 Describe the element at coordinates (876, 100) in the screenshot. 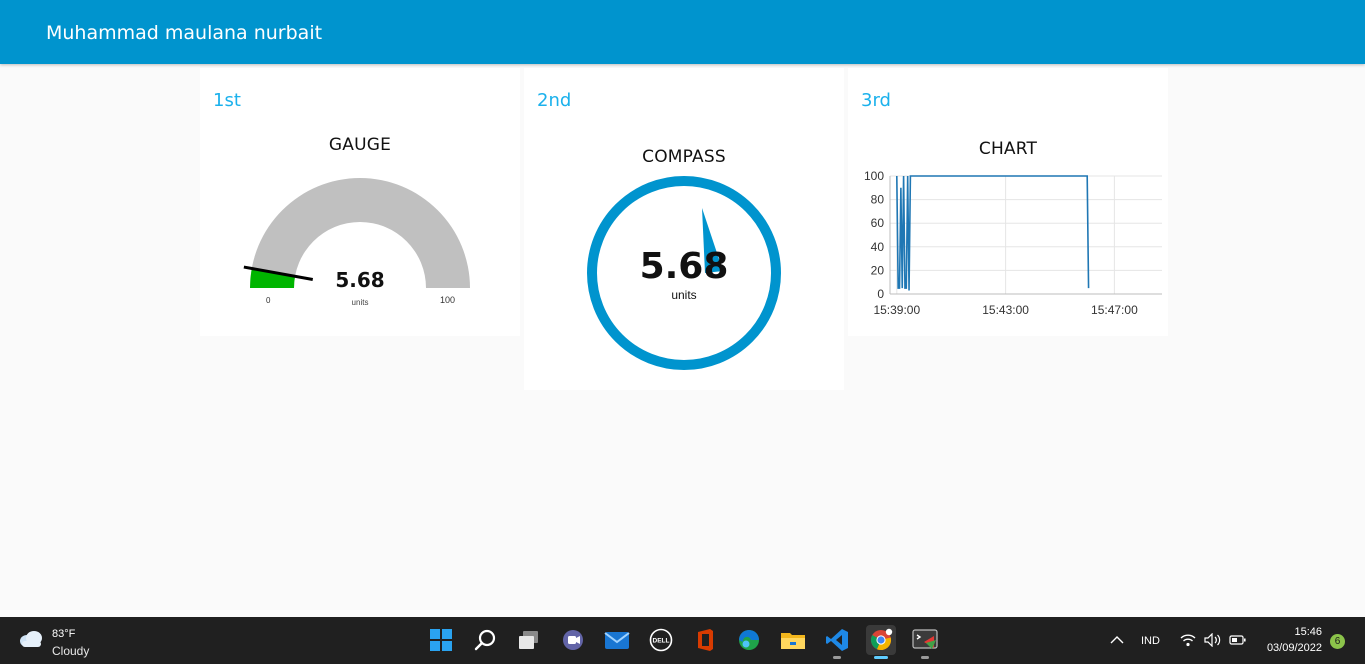

I see `card-title: 3rd` at that location.